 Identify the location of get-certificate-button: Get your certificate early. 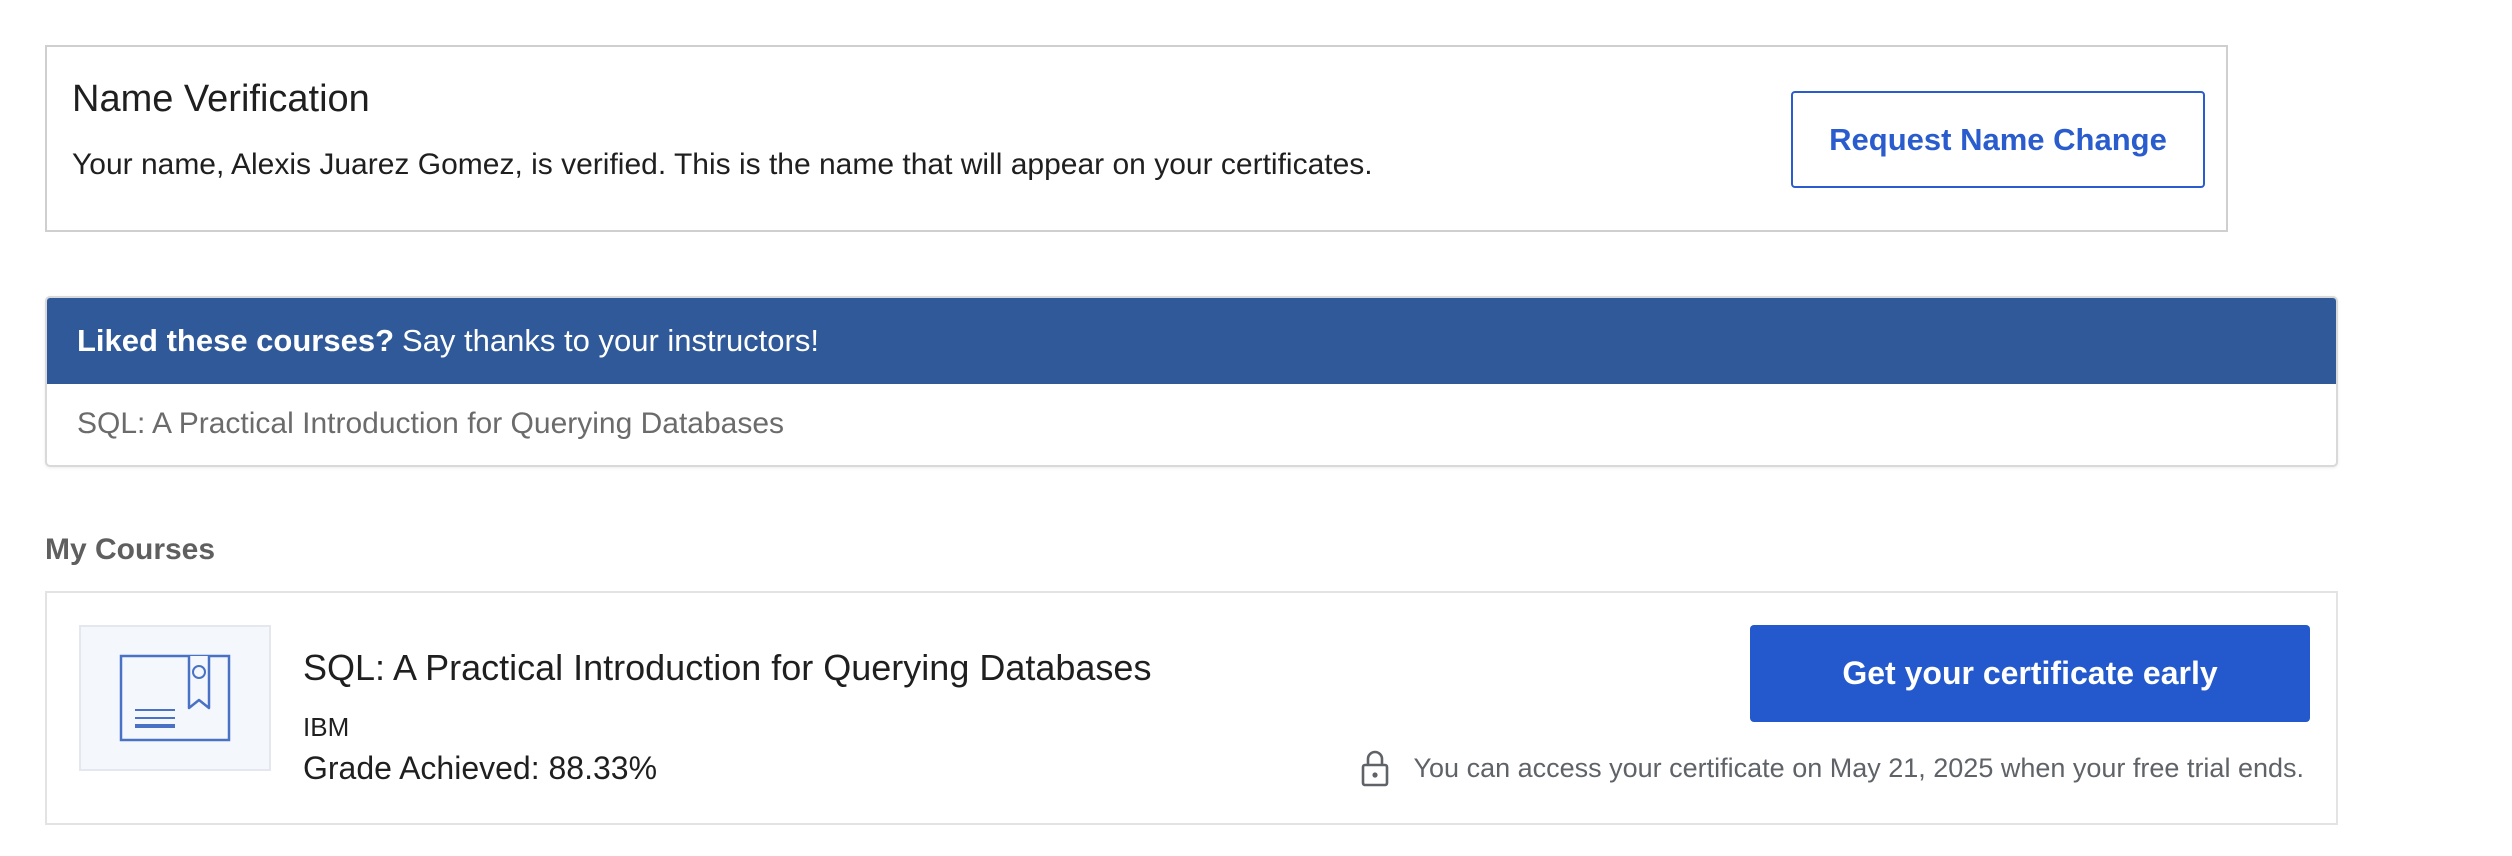
(2030, 673).